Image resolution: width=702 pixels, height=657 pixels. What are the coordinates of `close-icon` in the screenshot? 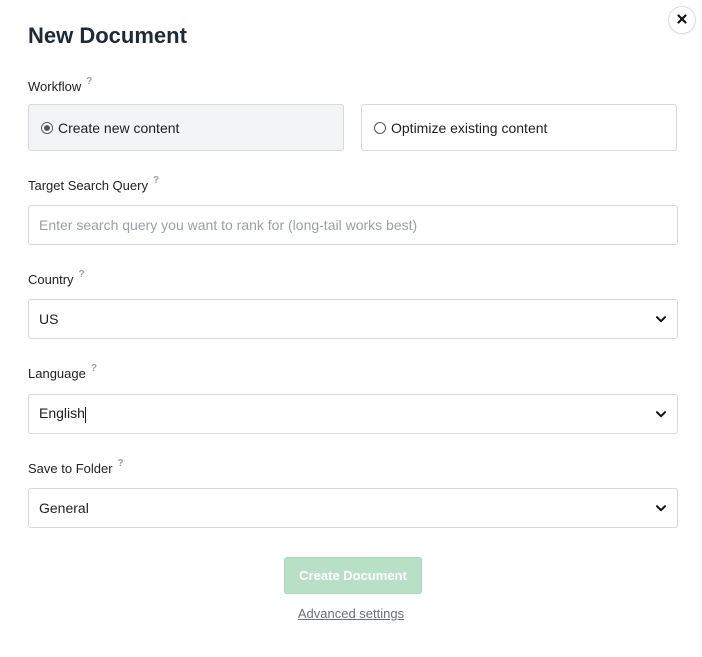 It's located at (682, 20).